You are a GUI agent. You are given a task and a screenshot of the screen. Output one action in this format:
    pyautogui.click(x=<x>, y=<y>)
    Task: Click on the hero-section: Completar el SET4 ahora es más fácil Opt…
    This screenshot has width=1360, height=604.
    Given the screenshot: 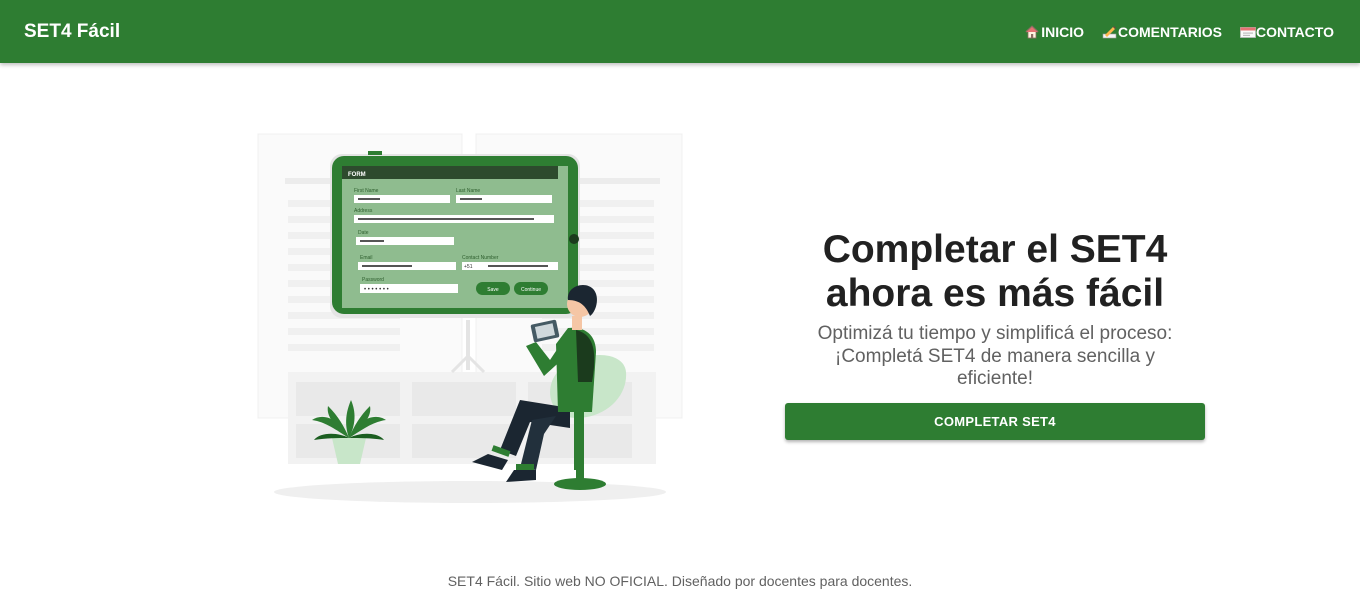 What is the action you would take?
    pyautogui.click(x=995, y=334)
    